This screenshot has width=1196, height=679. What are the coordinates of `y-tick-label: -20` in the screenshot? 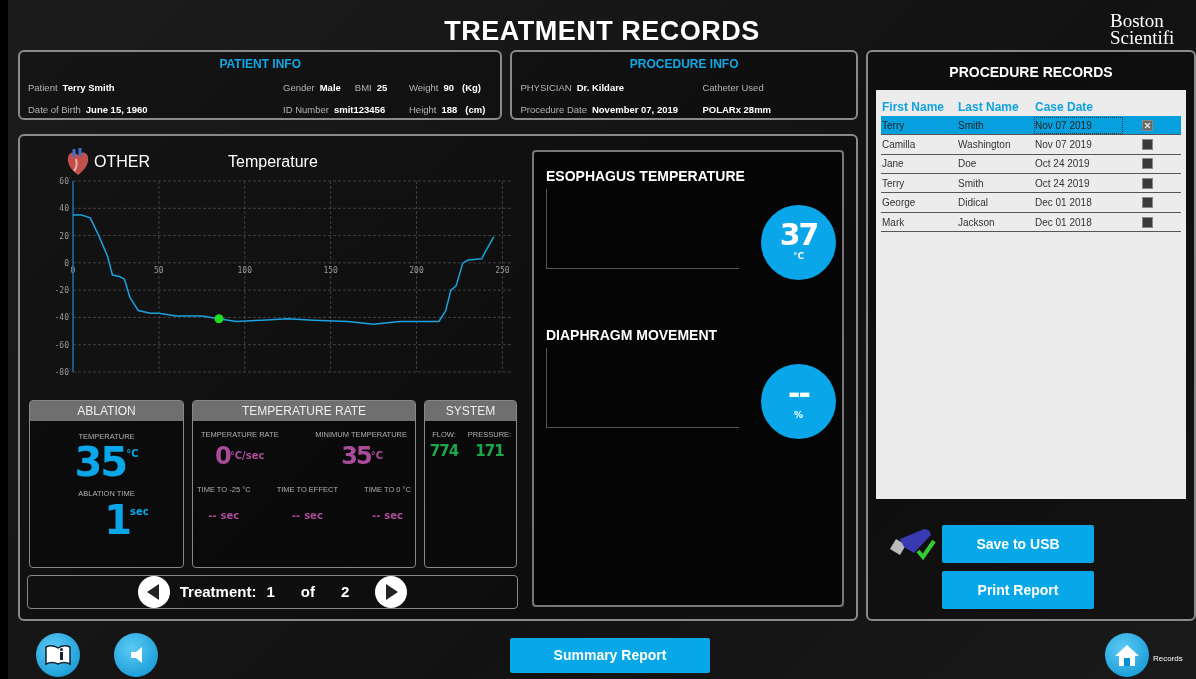 It's located at (61, 291).